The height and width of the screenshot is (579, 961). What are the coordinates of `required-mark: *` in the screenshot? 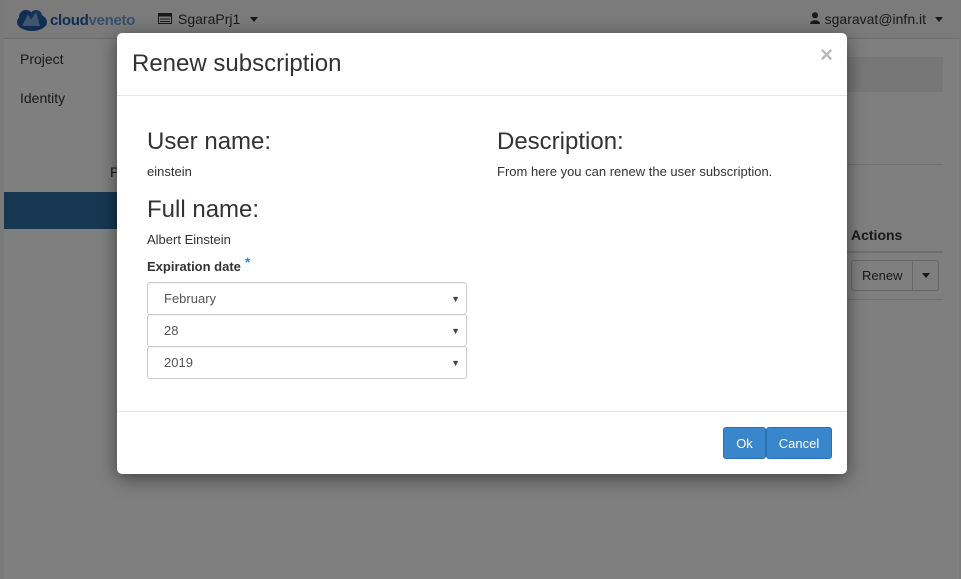 It's located at (247, 262).